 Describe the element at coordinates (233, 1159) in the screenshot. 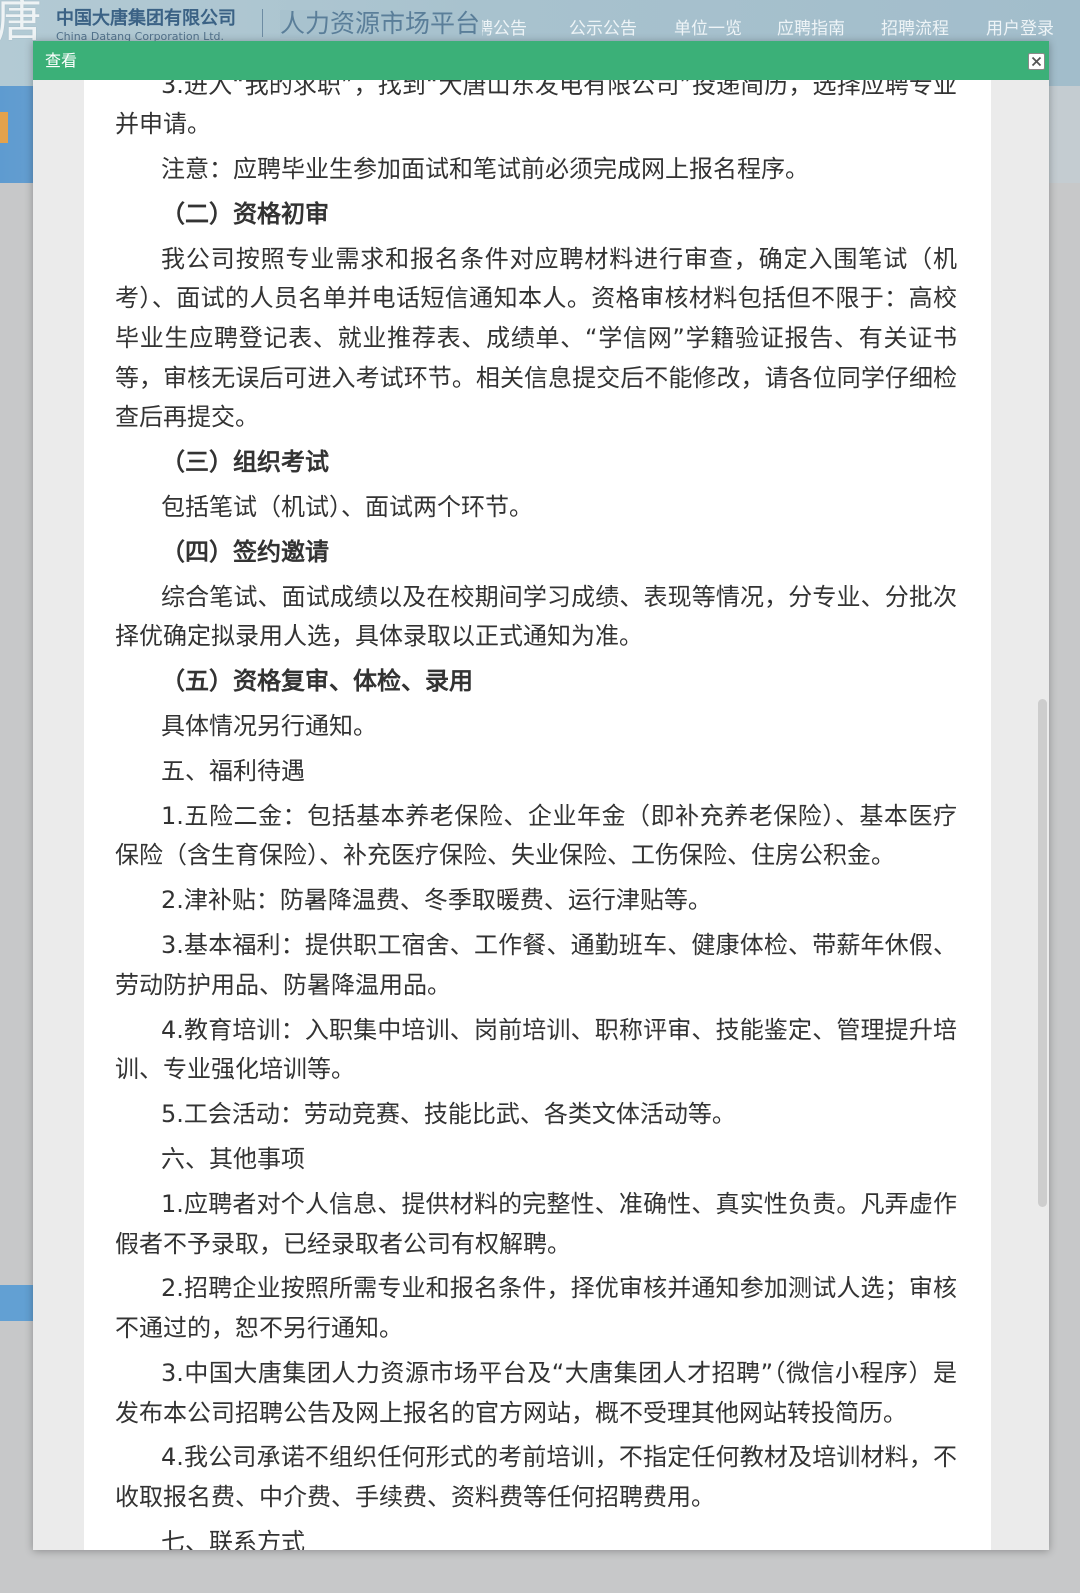

I see `document-line: 六、其他事项` at that location.